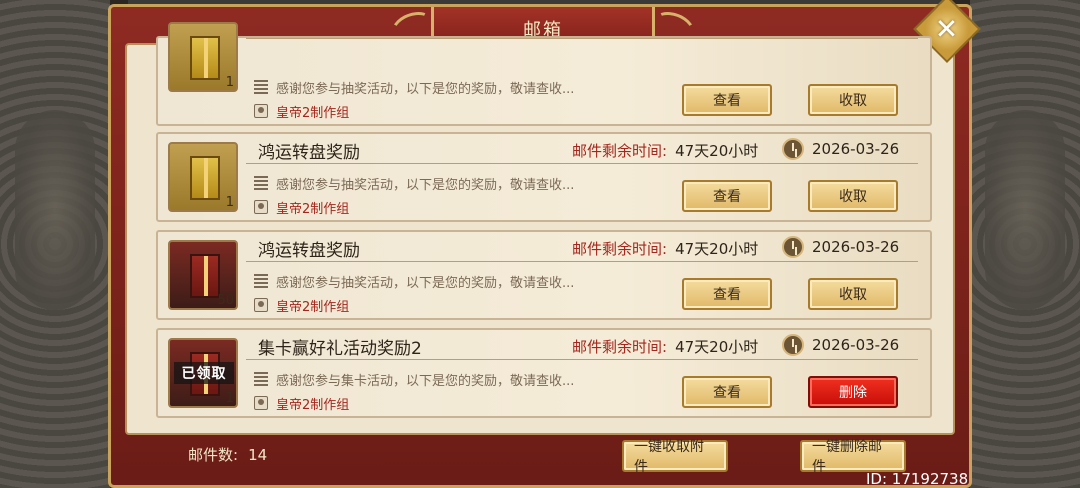 This screenshot has height=488, width=1080. What do you see at coordinates (225, 300) in the screenshot?
I see `attachment-count: 50` at bounding box center [225, 300].